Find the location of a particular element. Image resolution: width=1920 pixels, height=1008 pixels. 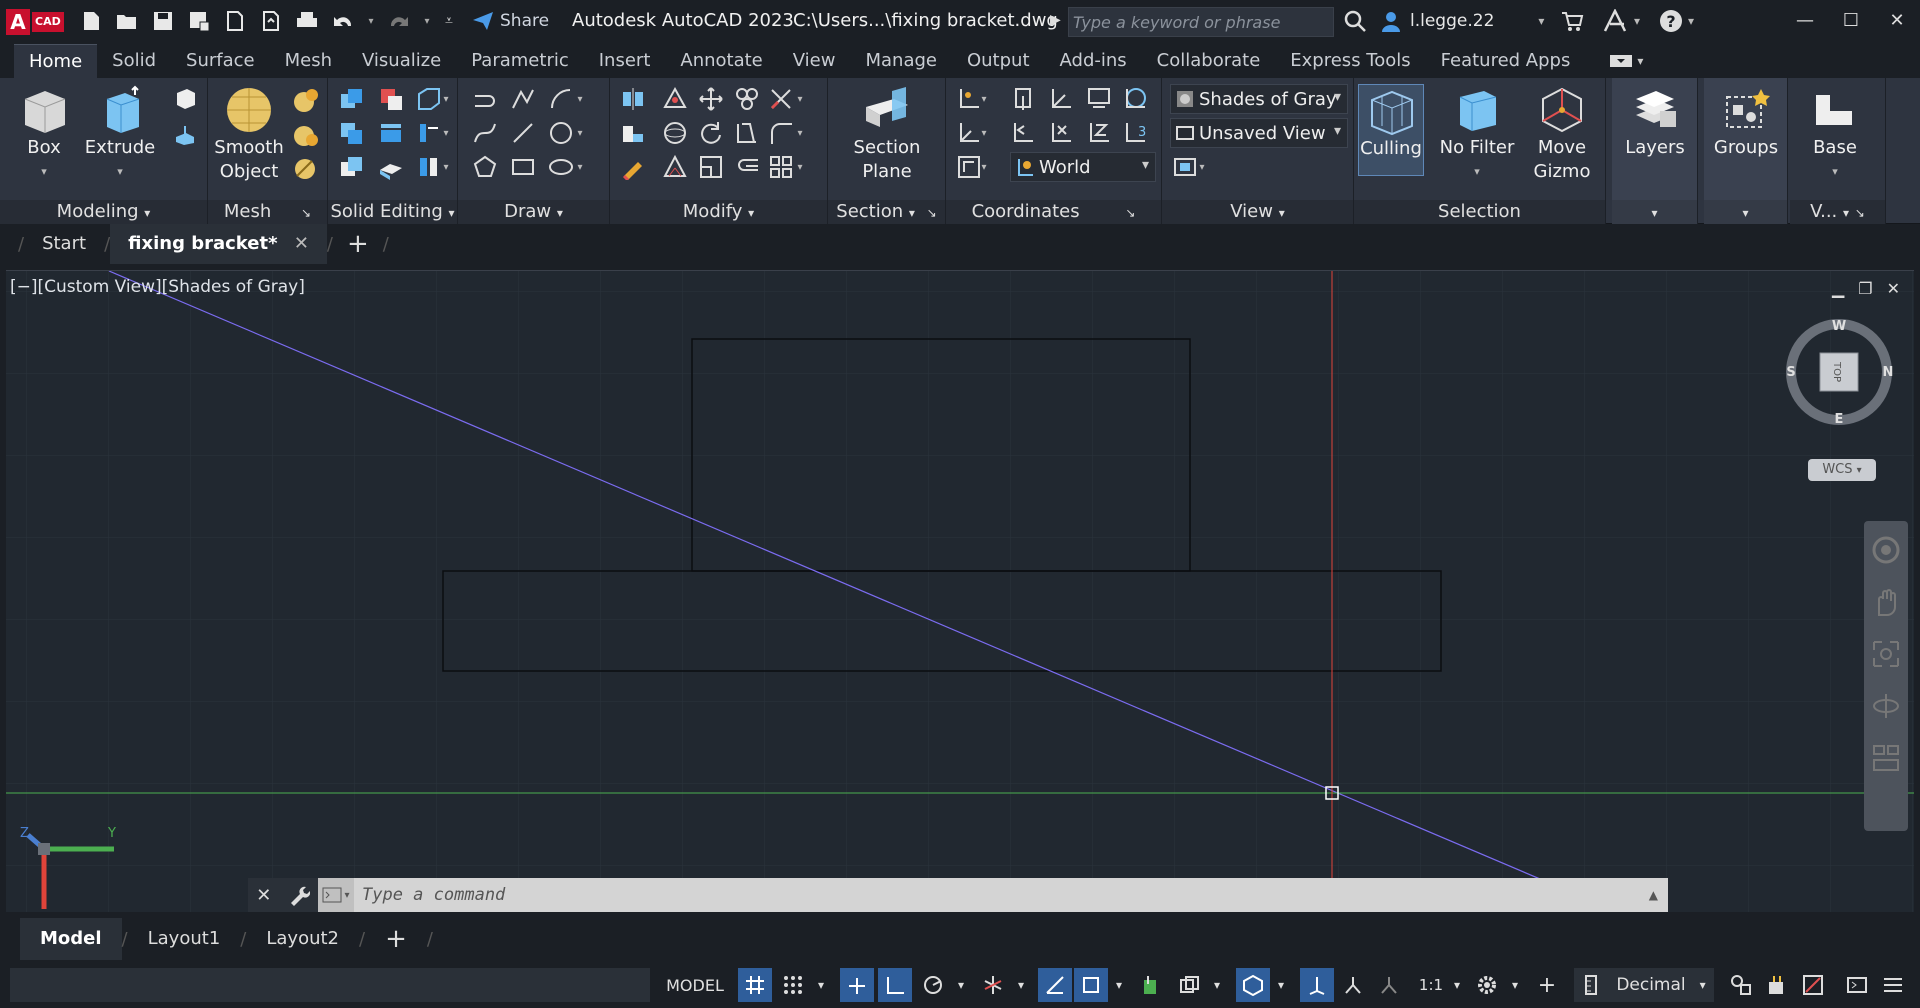

extrude-button: Extrude ▾ is located at coordinates (120, 134).